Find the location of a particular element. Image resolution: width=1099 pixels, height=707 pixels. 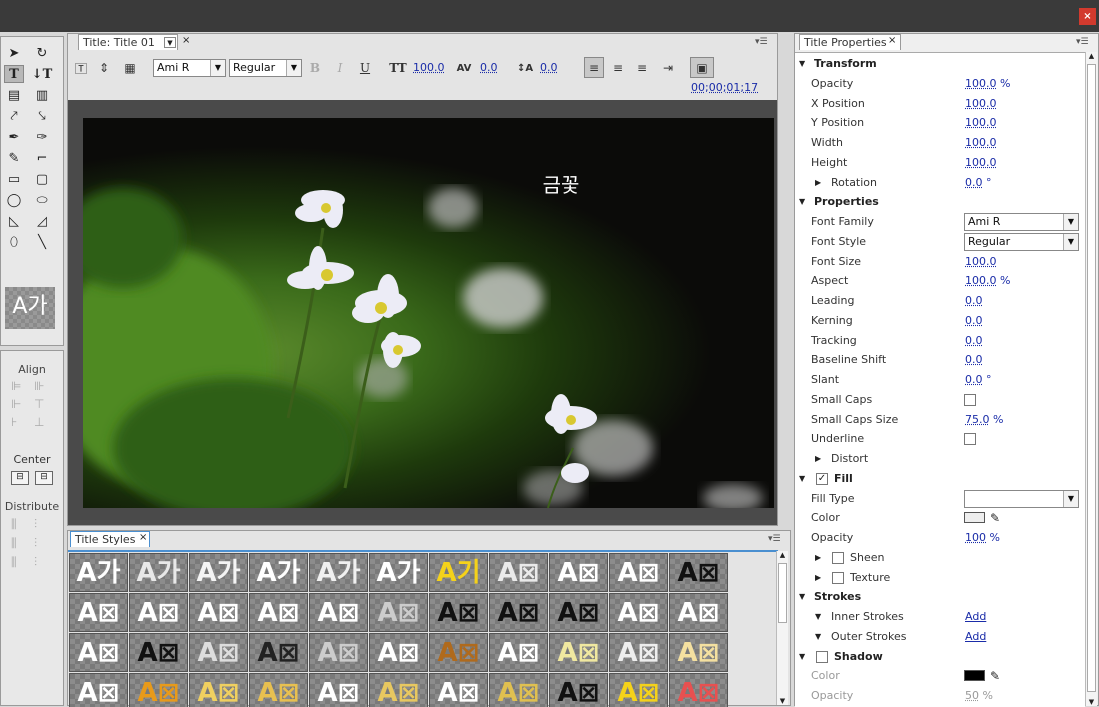

property-select: ▼ is located at coordinates (1021, 498).